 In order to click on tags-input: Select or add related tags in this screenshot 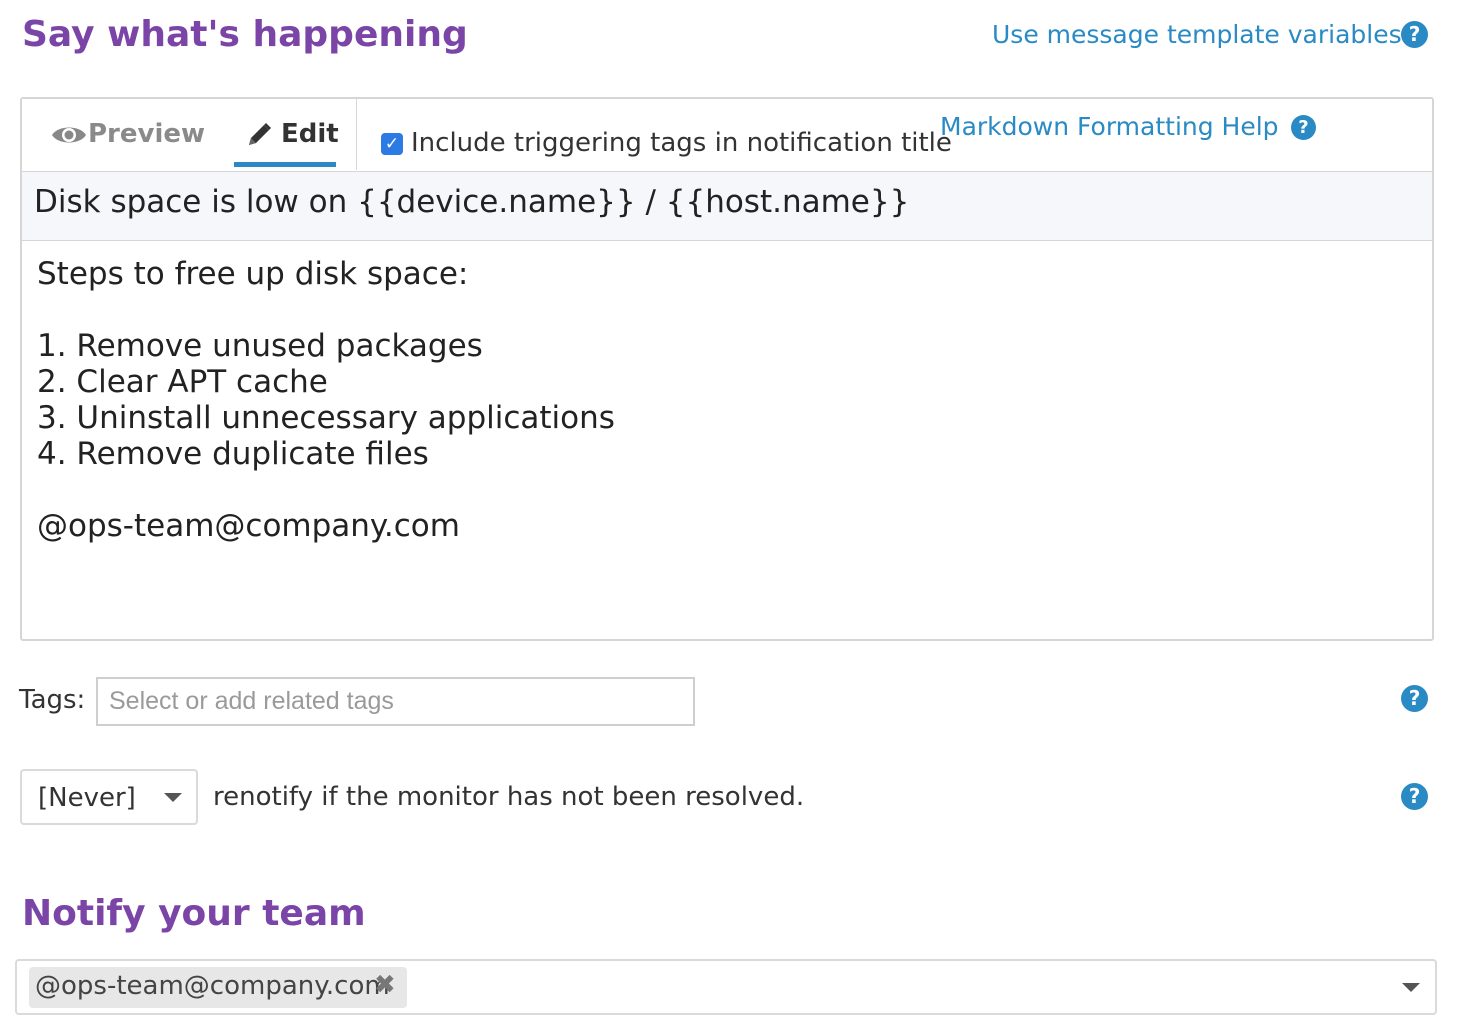, I will do `click(395, 701)`.